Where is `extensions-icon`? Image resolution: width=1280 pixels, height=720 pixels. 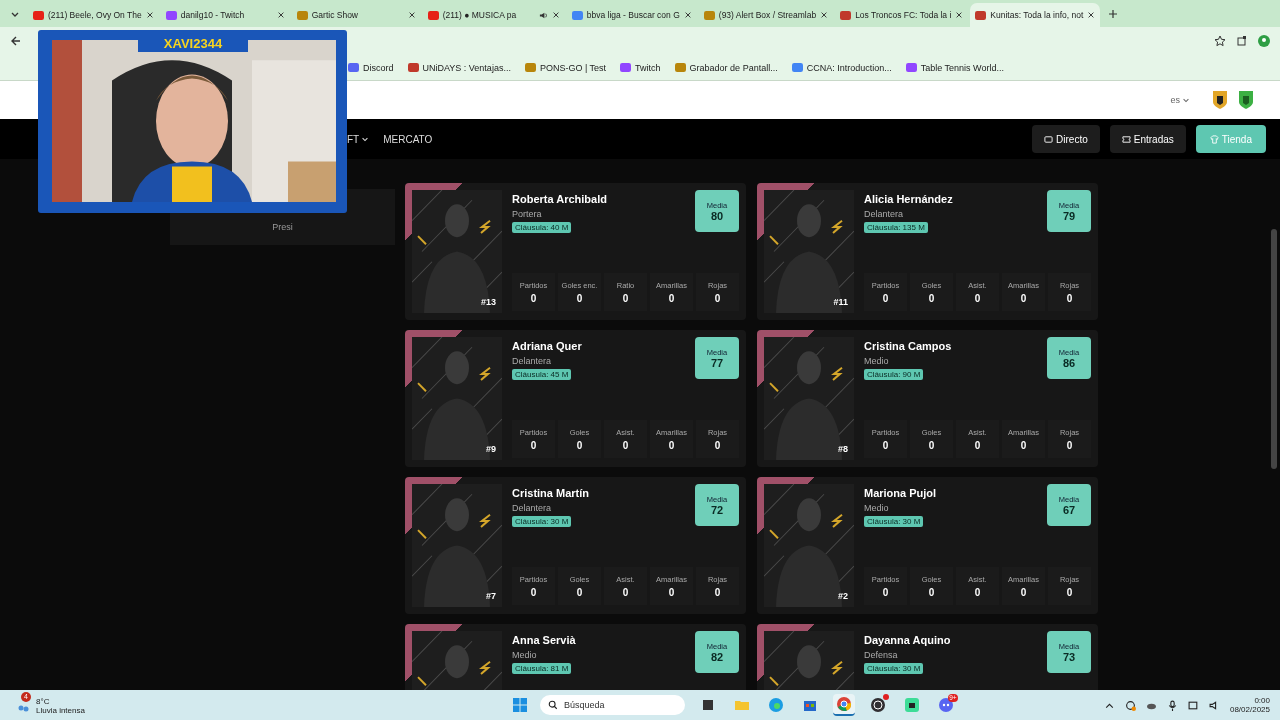
extensions-icon is located at coordinates (1242, 41).